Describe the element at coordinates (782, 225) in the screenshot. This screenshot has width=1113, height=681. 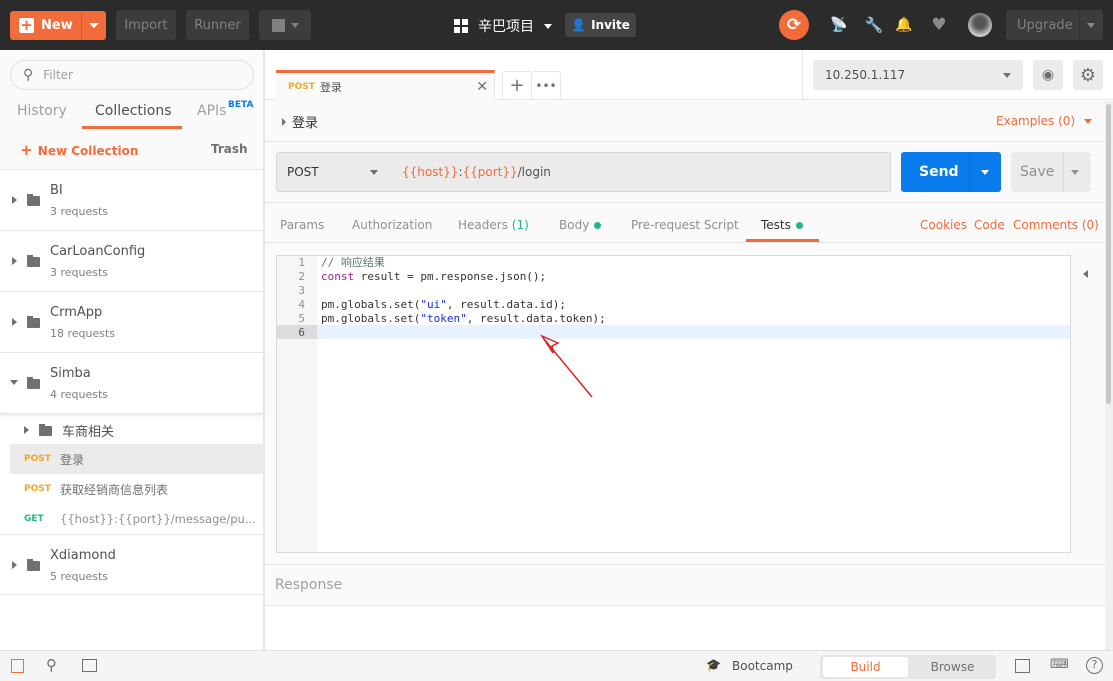
I see `tab-tests: Tests` at that location.